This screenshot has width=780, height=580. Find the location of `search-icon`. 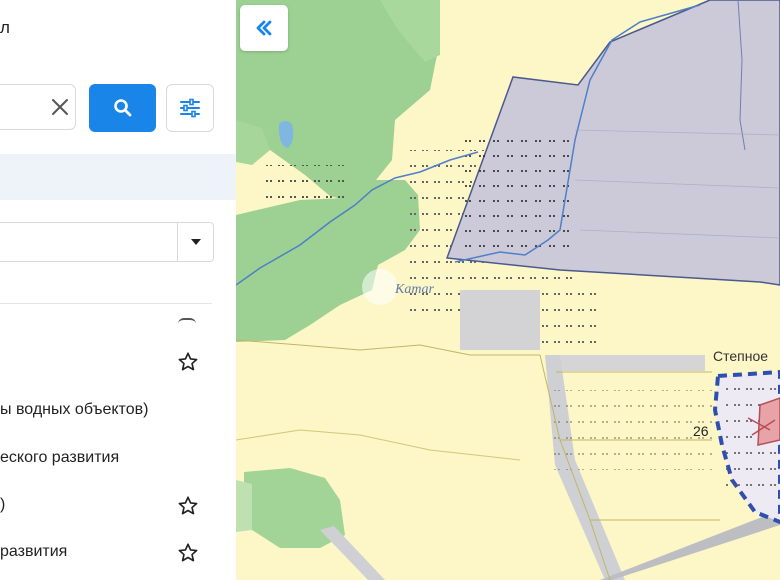

search-icon is located at coordinates (122, 108).